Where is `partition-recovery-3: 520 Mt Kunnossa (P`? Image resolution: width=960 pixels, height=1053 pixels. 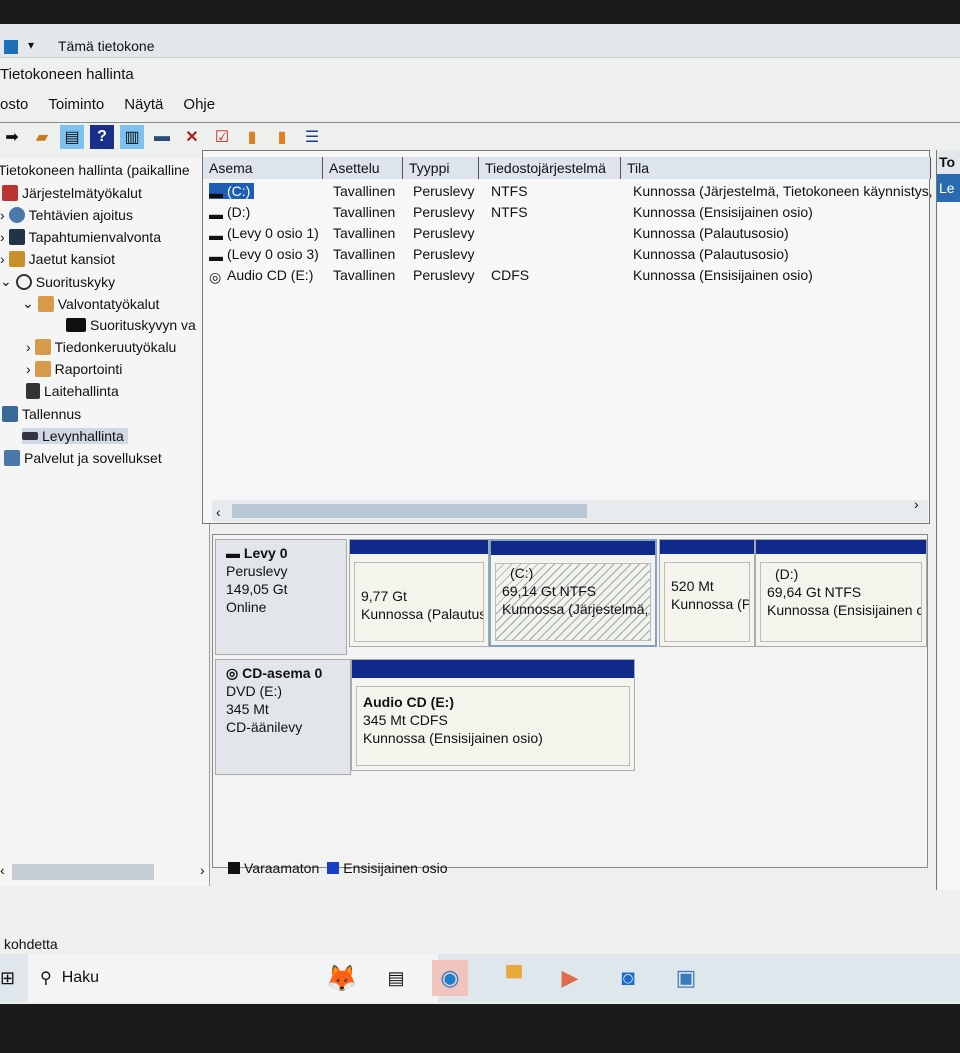
partition-recovery-3: 520 Mt Kunnossa (P is located at coordinates (707, 593).